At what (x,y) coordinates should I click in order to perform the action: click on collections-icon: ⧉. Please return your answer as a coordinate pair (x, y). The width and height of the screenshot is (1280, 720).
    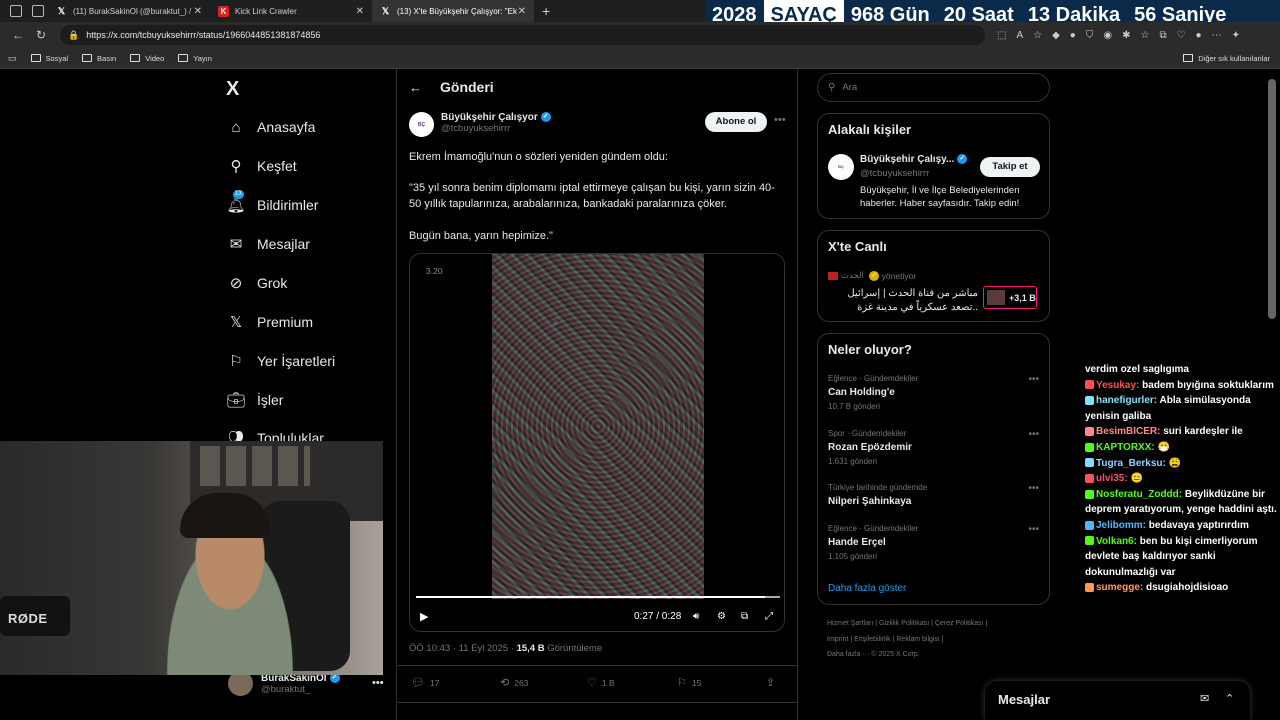
    Looking at the image, I should click on (1162, 35).